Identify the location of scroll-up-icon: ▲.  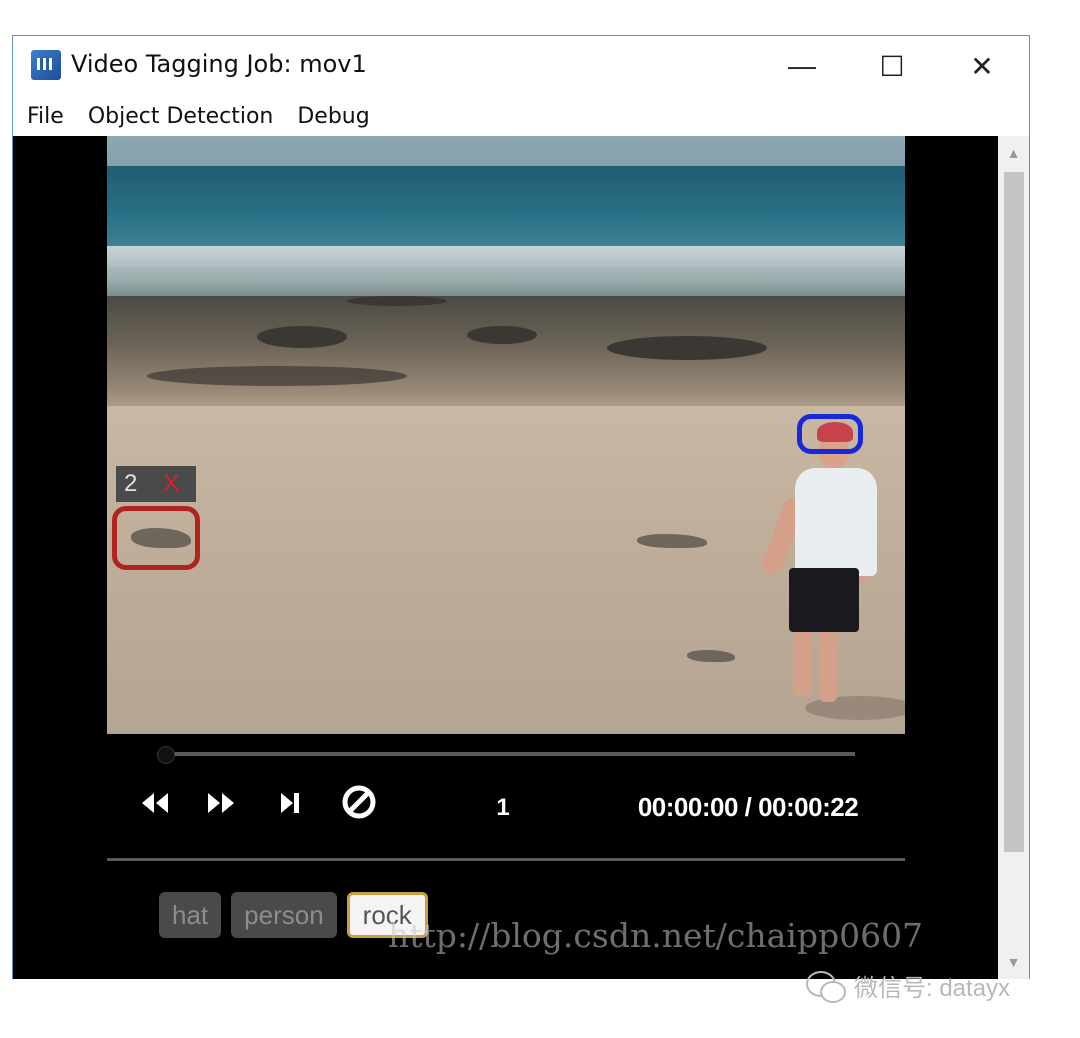
(1013, 153).